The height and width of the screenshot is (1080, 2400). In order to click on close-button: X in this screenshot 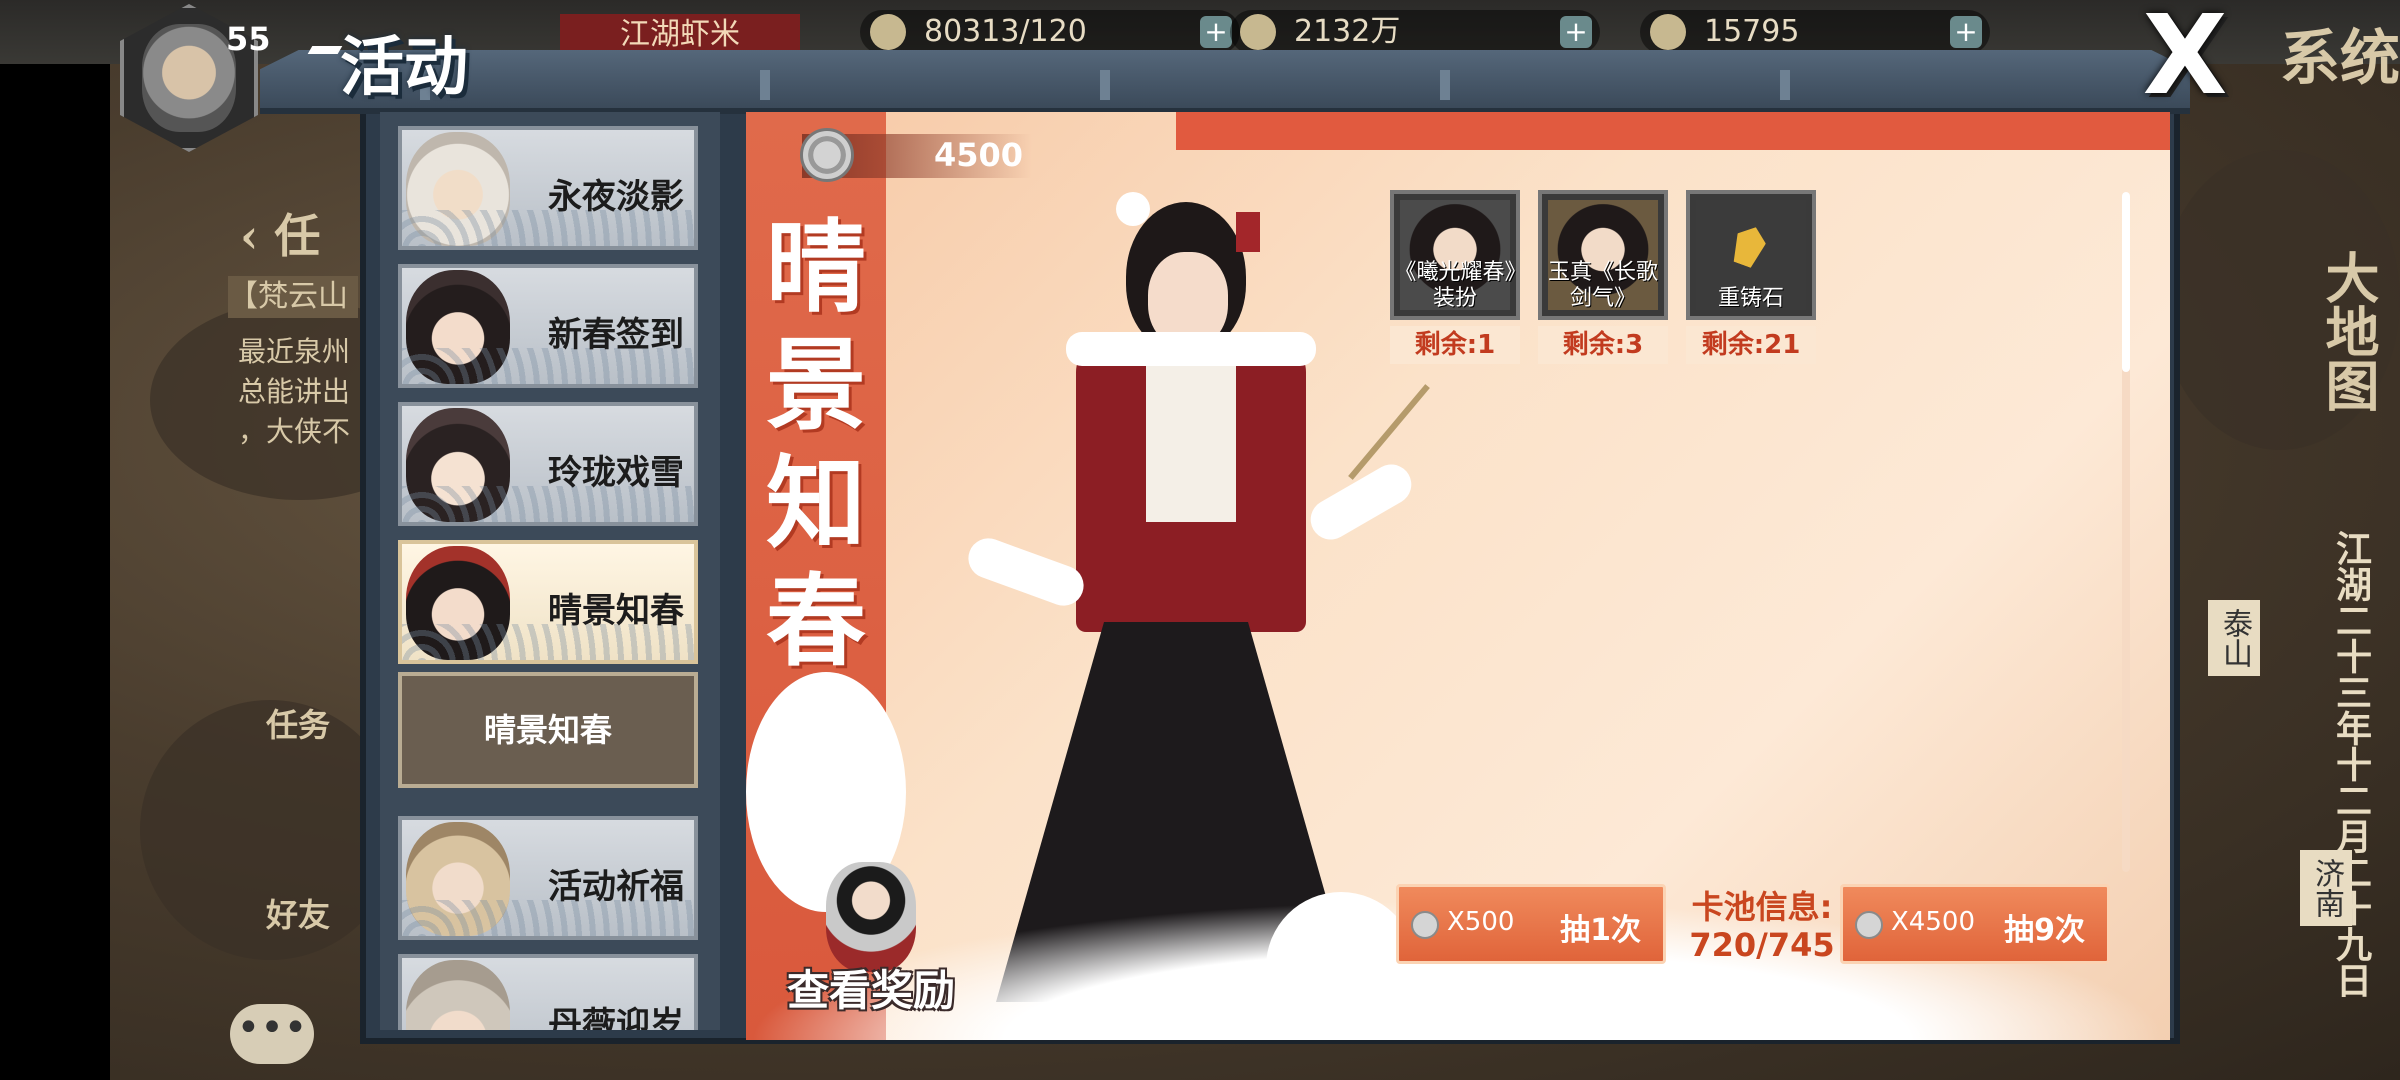, I will do `click(2185, 55)`.